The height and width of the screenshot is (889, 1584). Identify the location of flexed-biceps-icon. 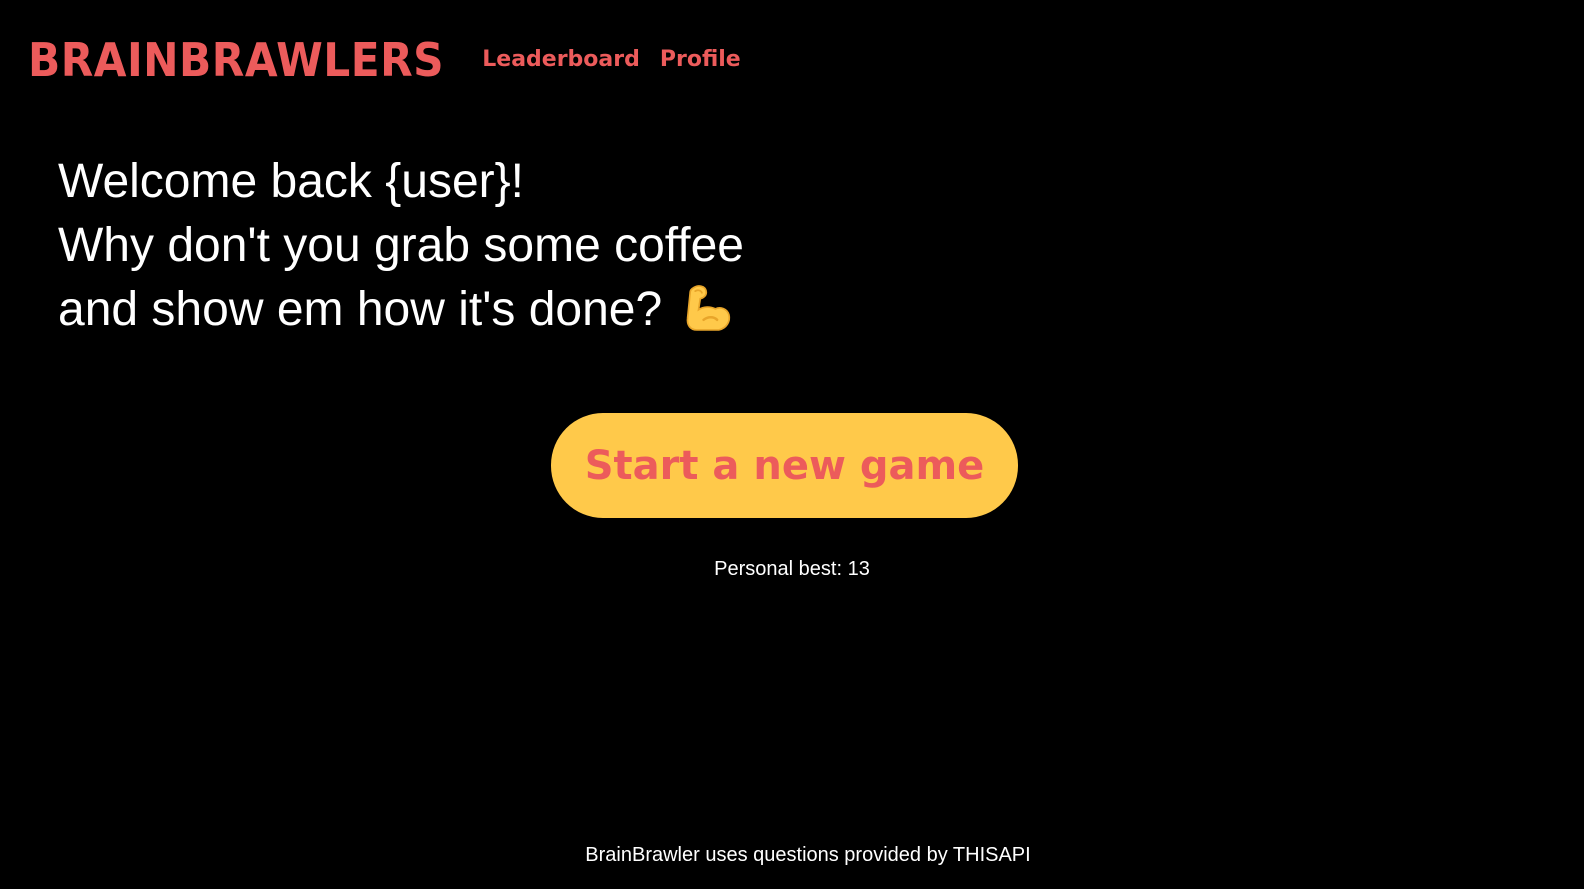
(708, 308).